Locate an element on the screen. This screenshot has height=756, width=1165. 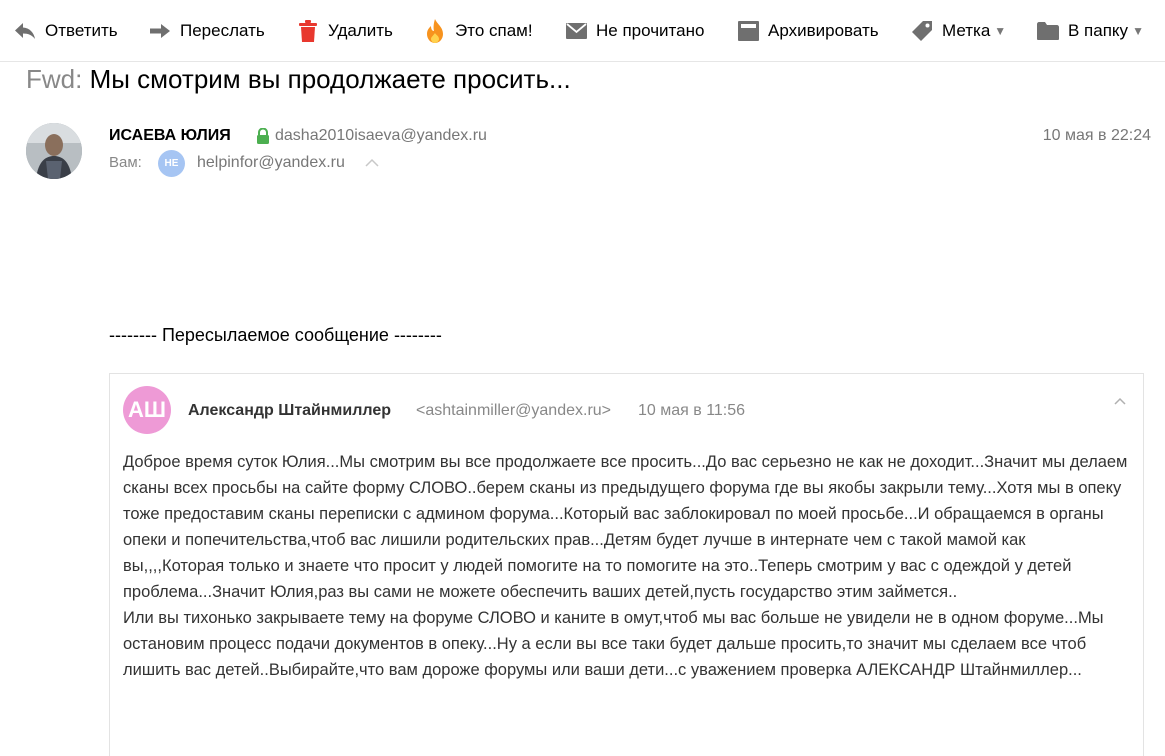
fire-icon is located at coordinates (435, 31).